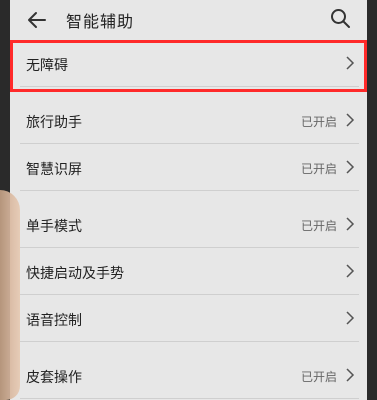 The image size is (377, 400). I want to click on header-bar: 智能辅助, so click(188, 20).